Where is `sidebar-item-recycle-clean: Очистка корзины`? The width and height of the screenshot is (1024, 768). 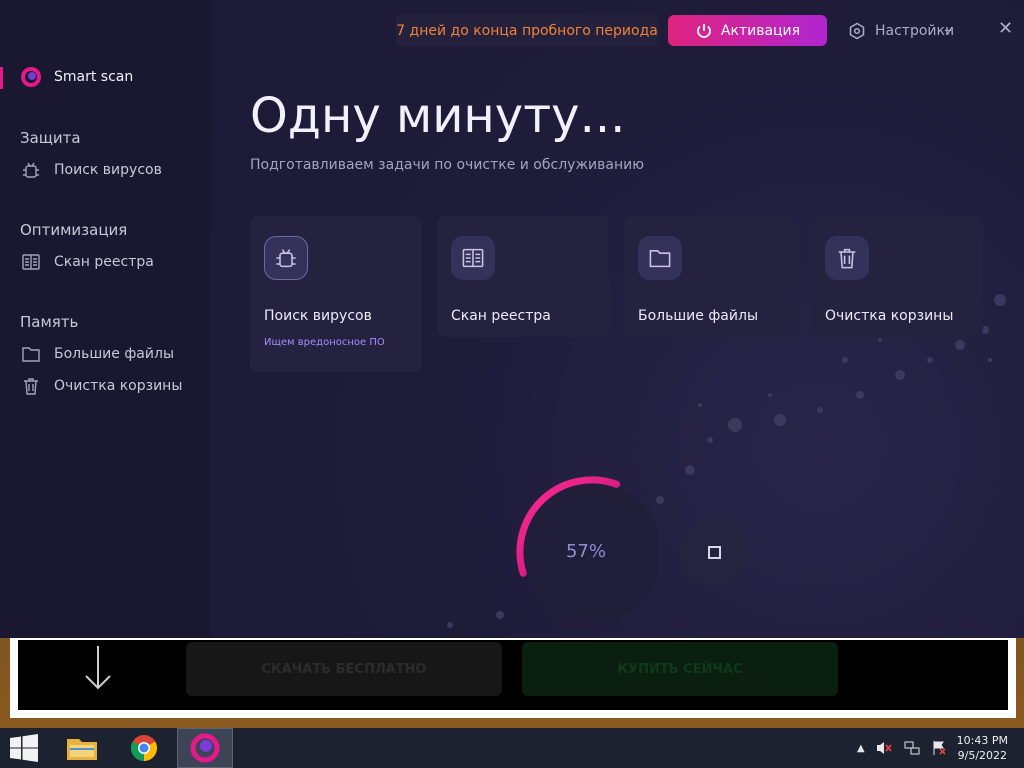 sidebar-item-recycle-clean: Очистка корзины is located at coordinates (101, 386).